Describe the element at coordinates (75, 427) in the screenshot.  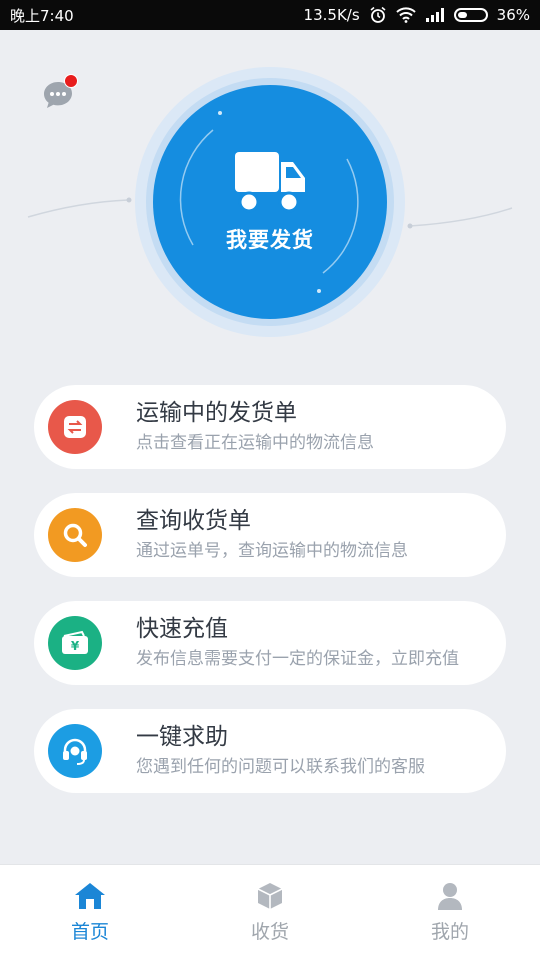
I see `exchange-icon` at that location.